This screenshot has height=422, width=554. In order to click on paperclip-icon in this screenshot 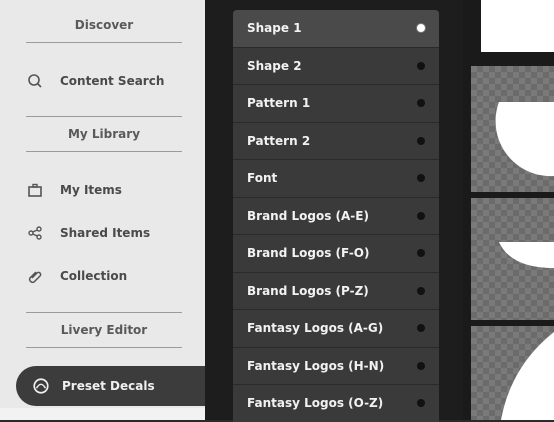, I will do `click(35, 276)`.